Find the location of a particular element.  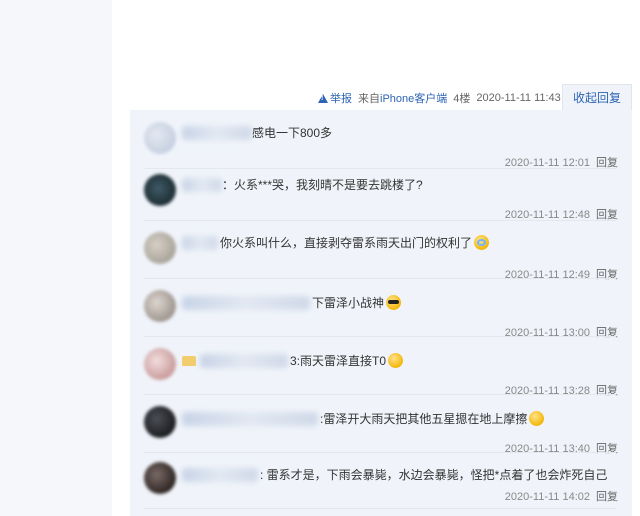

report-link: 举报 is located at coordinates (335, 98).